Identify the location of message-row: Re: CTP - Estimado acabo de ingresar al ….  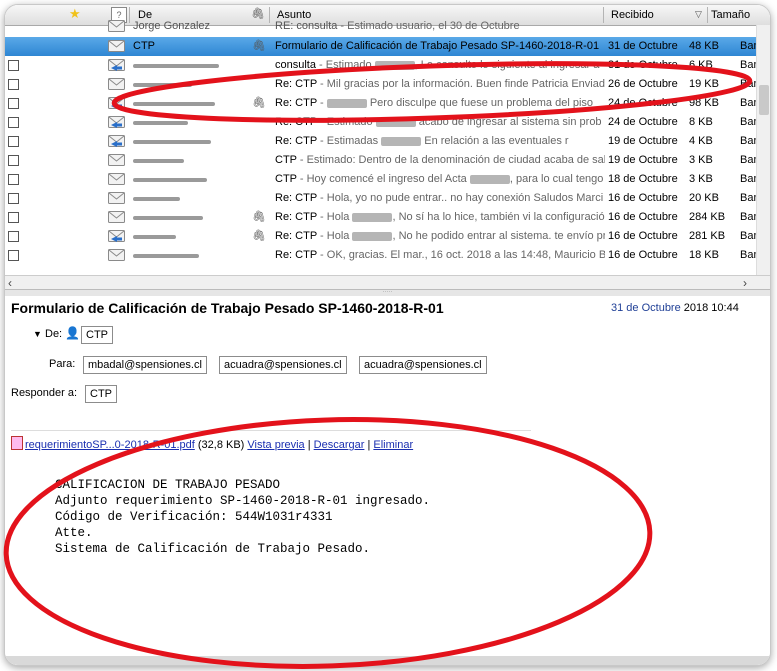
(387, 122).